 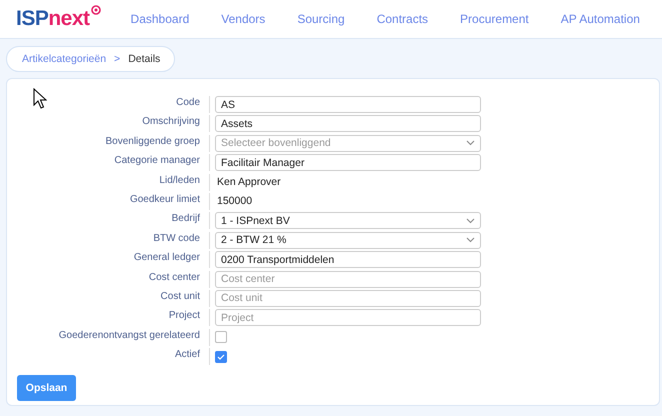 I want to click on nav-link: Contracts, so click(x=402, y=19).